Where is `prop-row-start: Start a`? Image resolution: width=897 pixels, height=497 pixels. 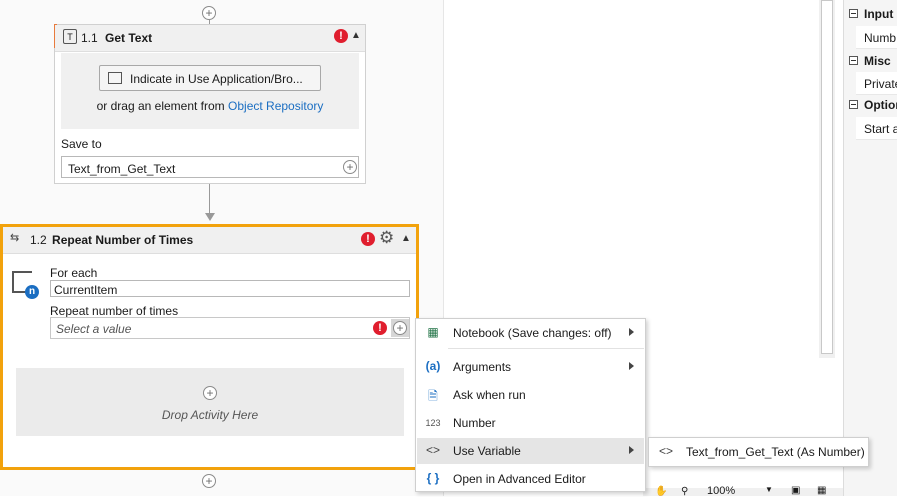
prop-row-start: Start a is located at coordinates (876, 128).